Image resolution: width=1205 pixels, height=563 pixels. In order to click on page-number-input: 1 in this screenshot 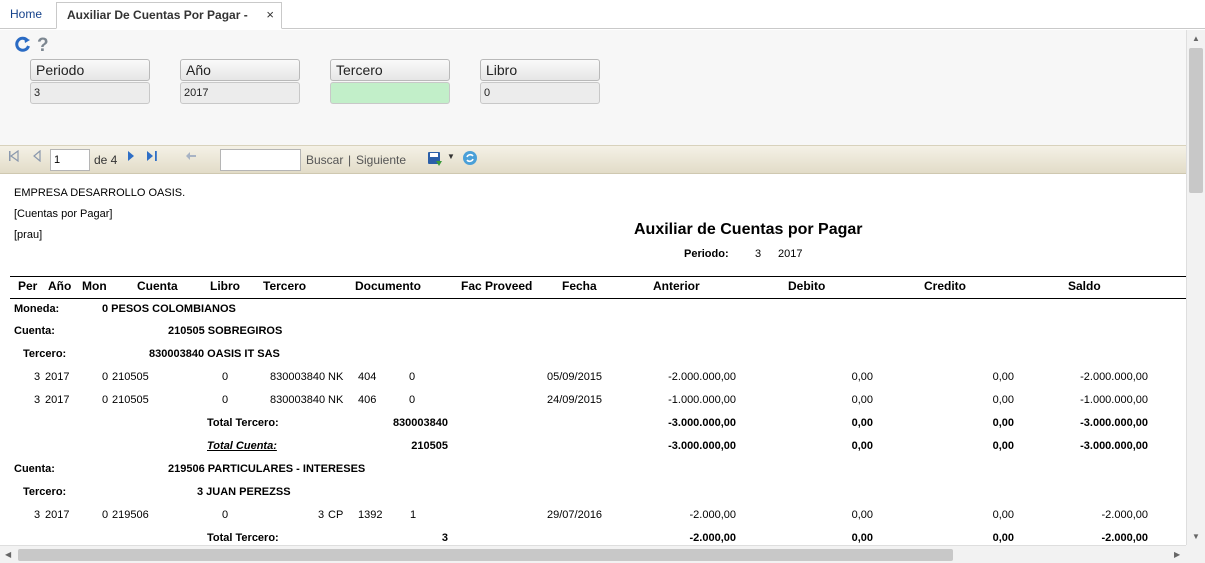, I will do `click(70, 160)`.